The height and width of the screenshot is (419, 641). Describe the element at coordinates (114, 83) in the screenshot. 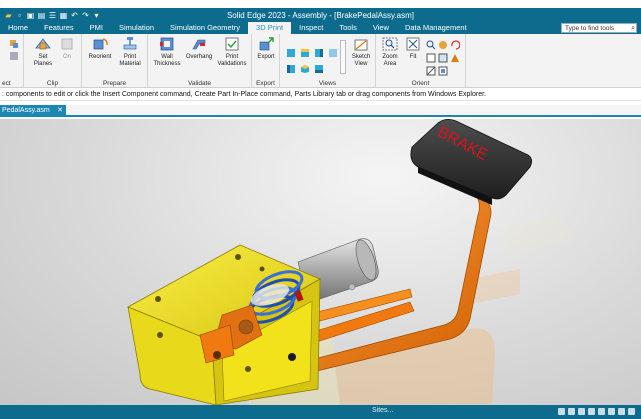

I see `ribbon-group-label-prepare: Prepare` at that location.